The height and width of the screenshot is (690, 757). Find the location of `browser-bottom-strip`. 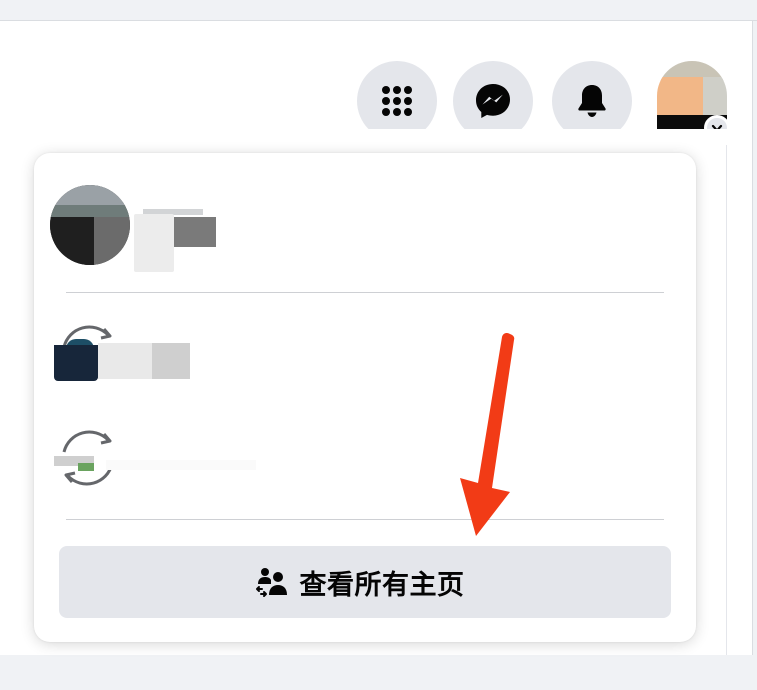

browser-bottom-strip is located at coordinates (378, 672).